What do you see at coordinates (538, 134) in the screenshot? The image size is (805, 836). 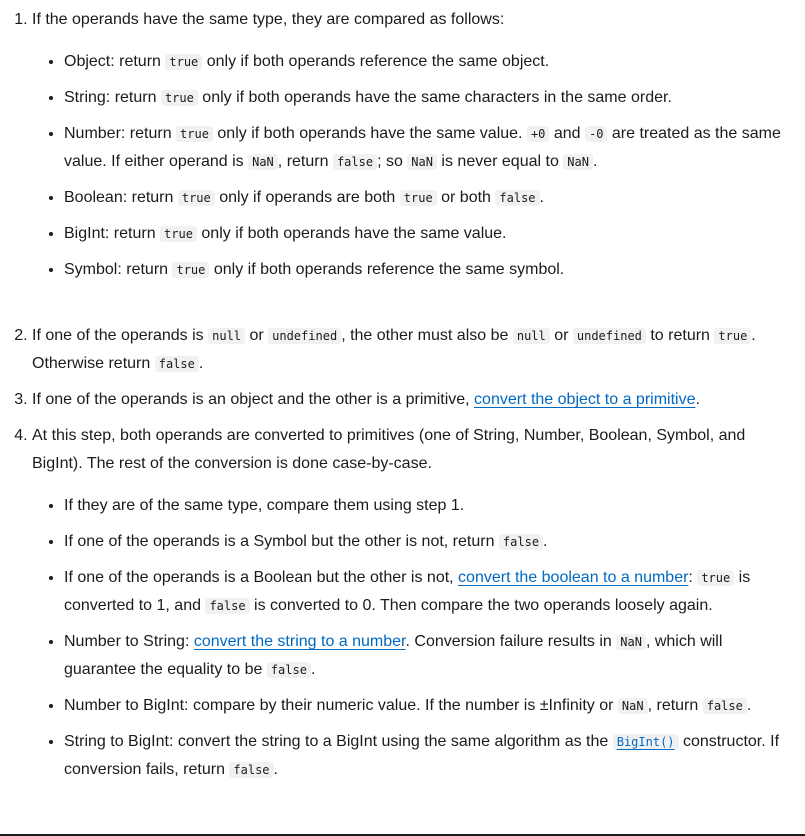 I see `code-plus-zero: +0` at bounding box center [538, 134].